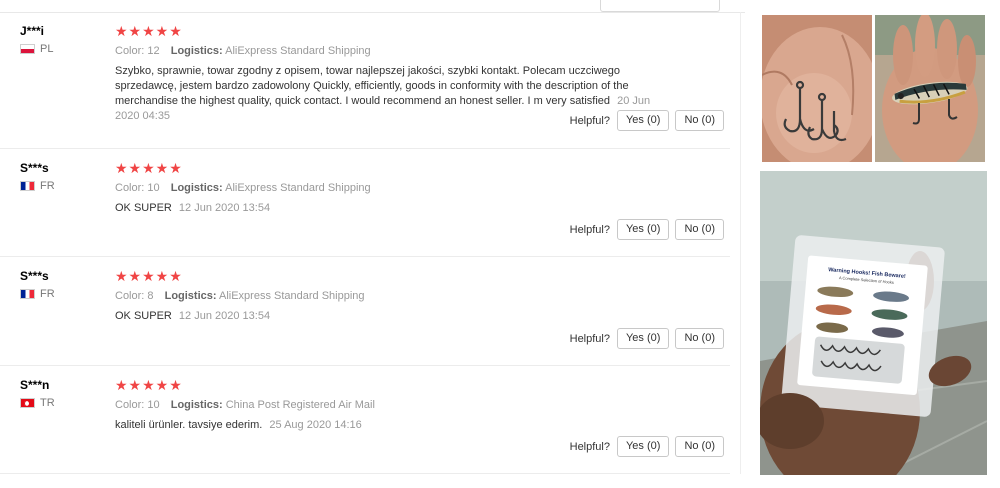 Image resolution: width=1000 pixels, height=488 pixels. What do you see at coordinates (35, 385) in the screenshot?
I see `reviewer-name: S***n` at bounding box center [35, 385].